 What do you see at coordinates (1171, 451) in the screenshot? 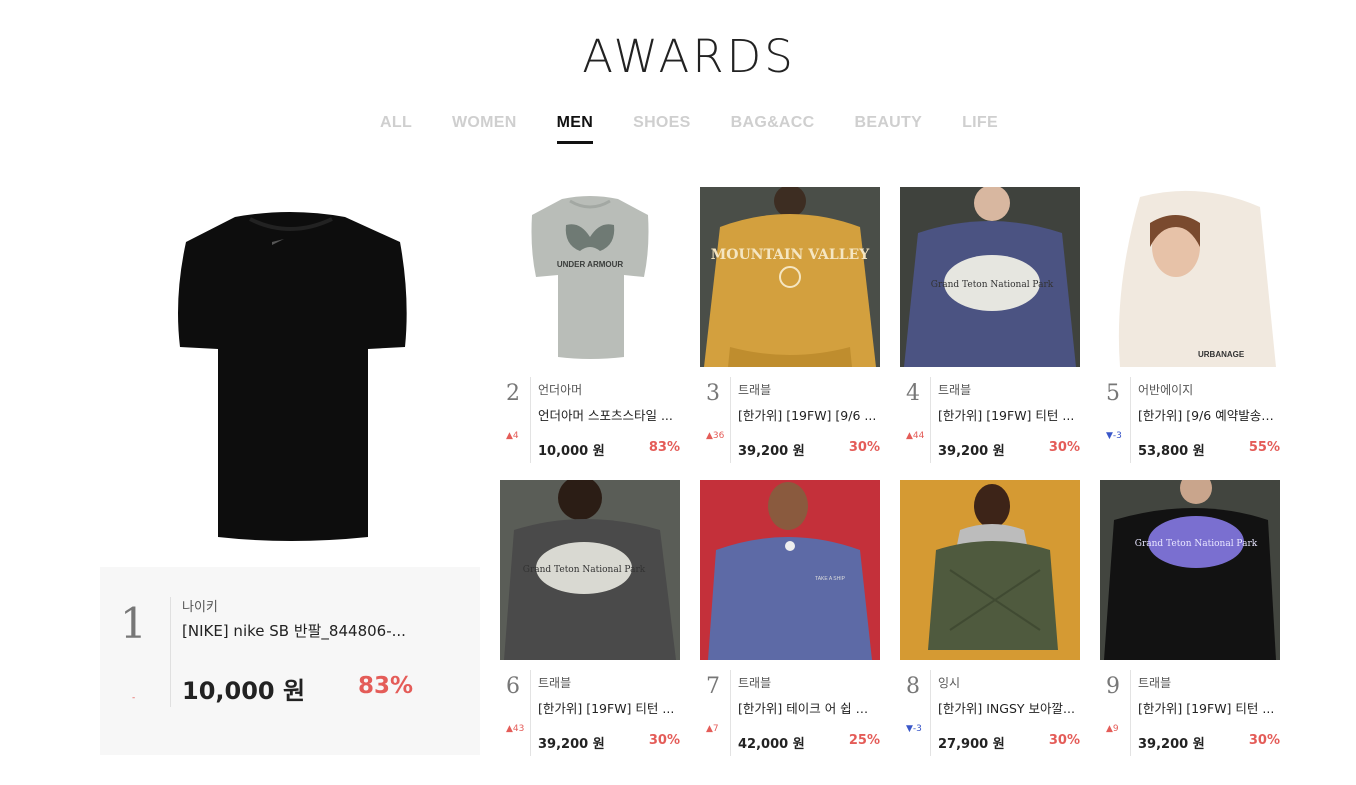
I see `product-price: 53,800 원` at bounding box center [1171, 451].